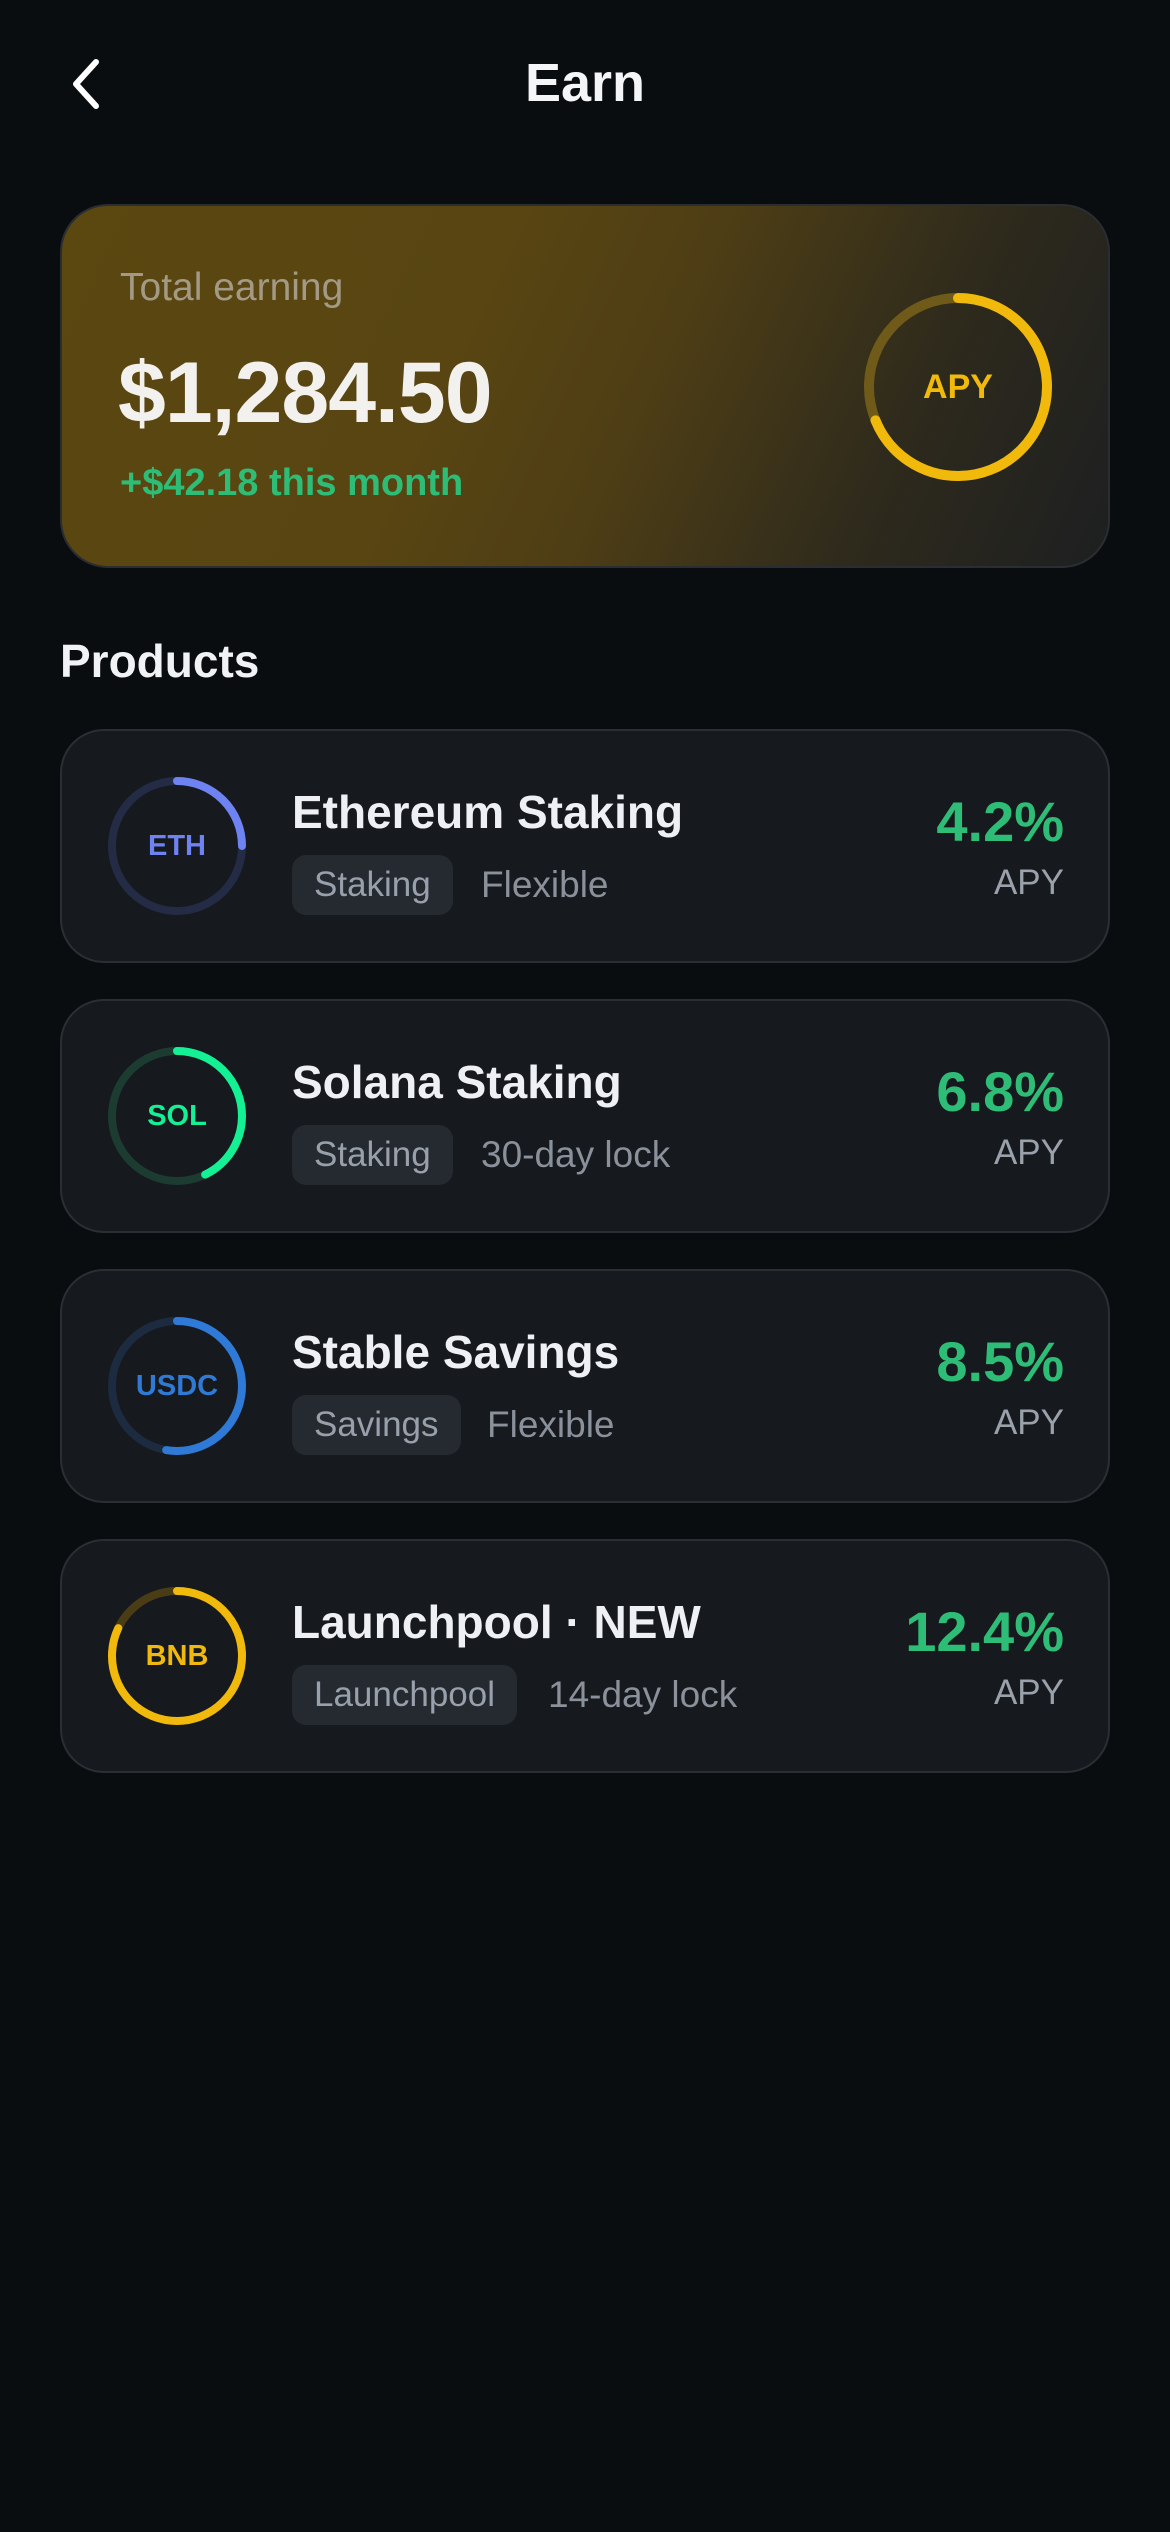 This screenshot has height=2532, width=1170. I want to click on apy-ring-label: APY, so click(958, 386).